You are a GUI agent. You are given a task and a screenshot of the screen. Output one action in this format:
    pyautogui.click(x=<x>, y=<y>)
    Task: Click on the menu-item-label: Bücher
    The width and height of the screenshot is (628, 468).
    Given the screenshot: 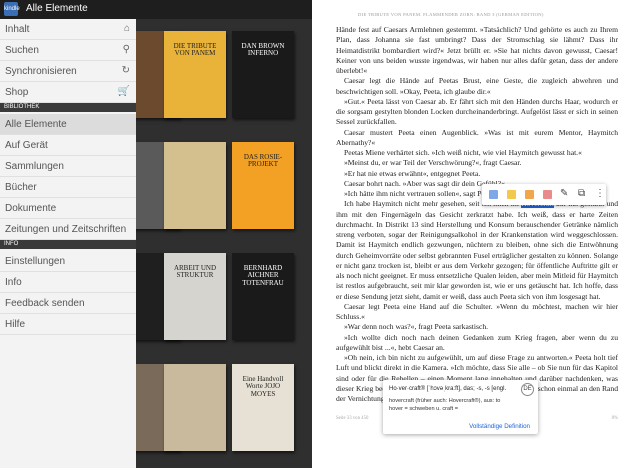 What is the action you would take?
    pyautogui.click(x=21, y=187)
    